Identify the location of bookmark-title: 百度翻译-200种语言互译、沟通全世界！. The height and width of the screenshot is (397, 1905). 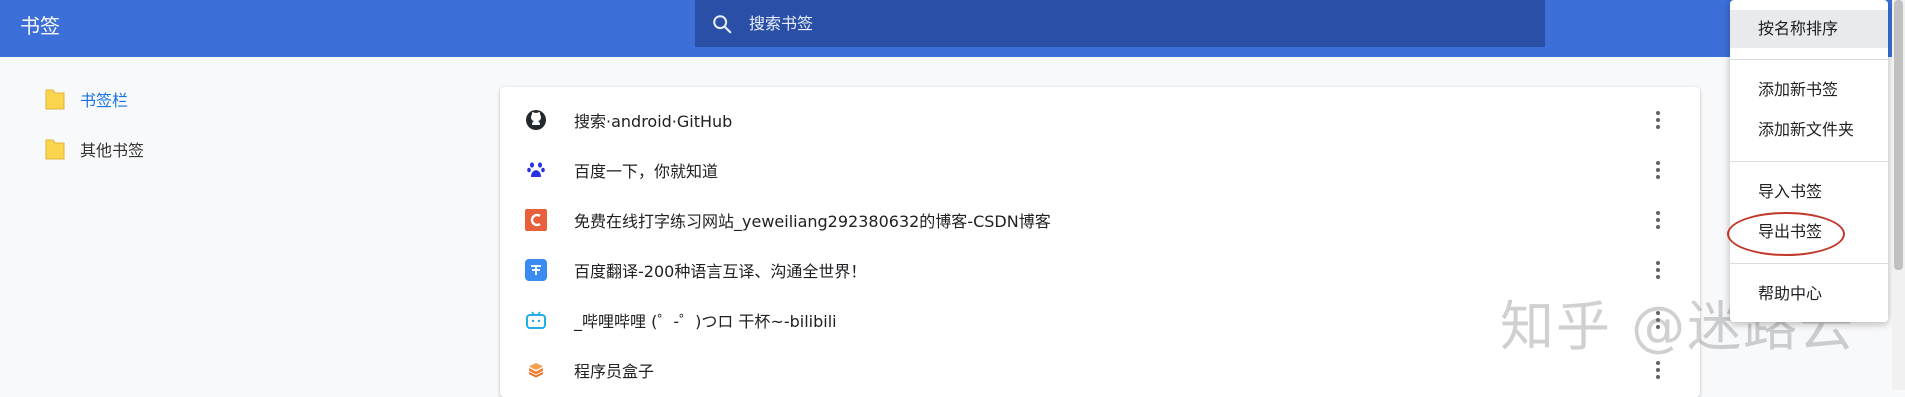
(720, 271).